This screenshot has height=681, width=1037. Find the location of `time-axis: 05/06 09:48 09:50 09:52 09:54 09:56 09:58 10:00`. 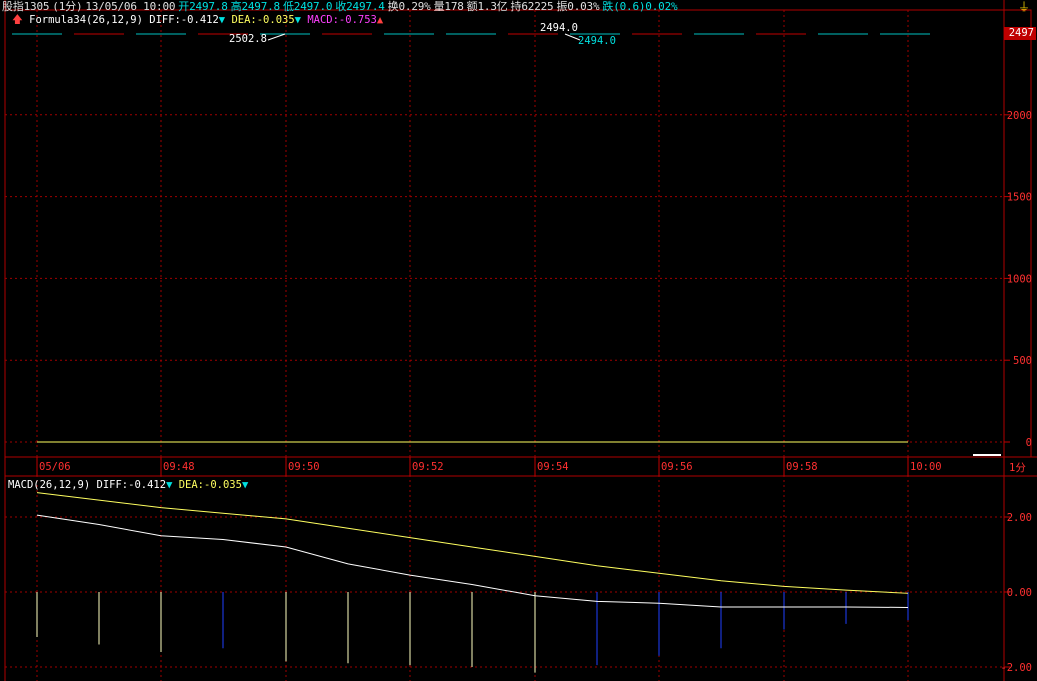

time-axis: 05/06 09:48 09:50 09:52 09:54 09:56 09:58 10:00 is located at coordinates (489, 466).